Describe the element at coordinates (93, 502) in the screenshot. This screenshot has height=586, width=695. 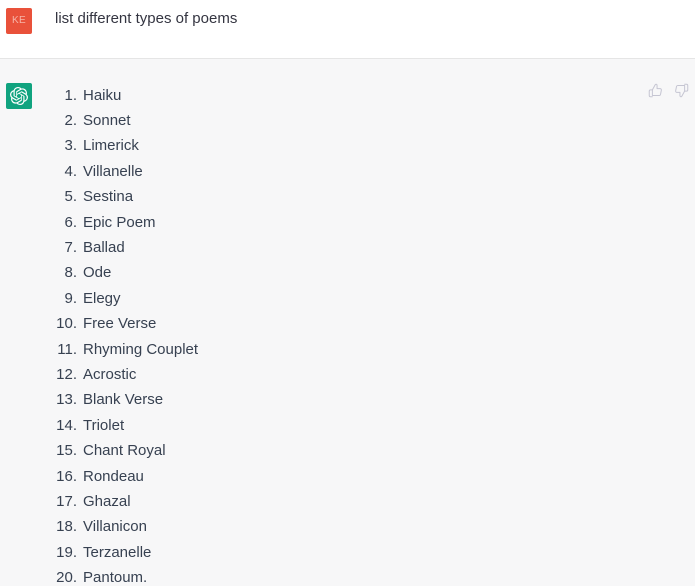
I see `list-item: Ghazal` at that location.